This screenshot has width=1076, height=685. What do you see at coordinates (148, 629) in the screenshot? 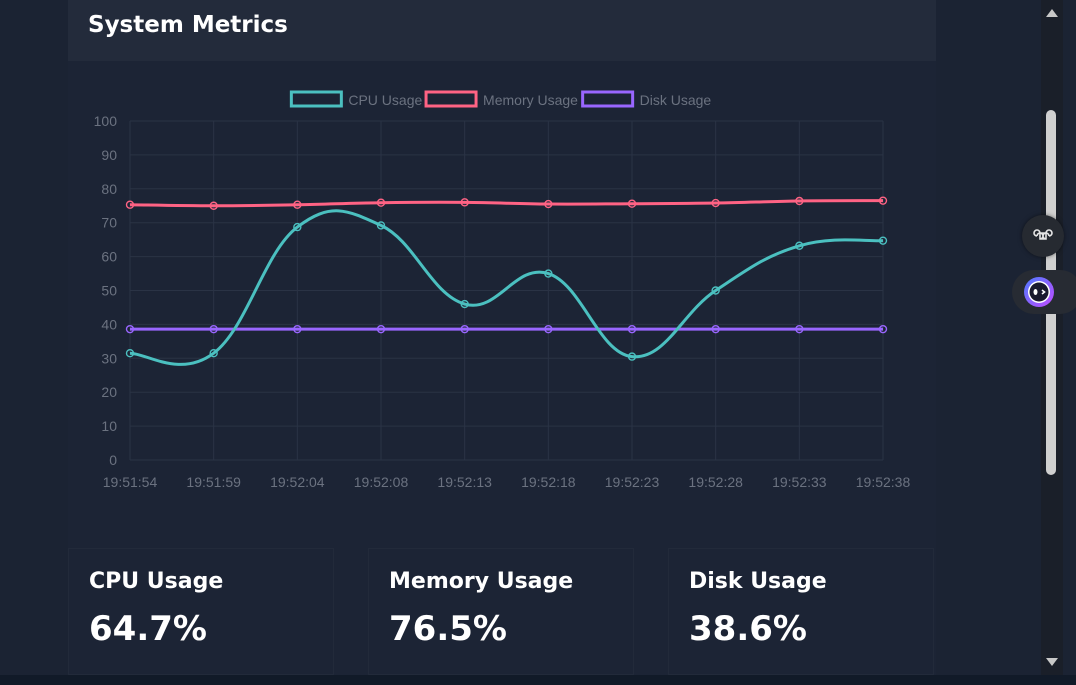
I see `metric-card-value: 64.7%` at bounding box center [148, 629].